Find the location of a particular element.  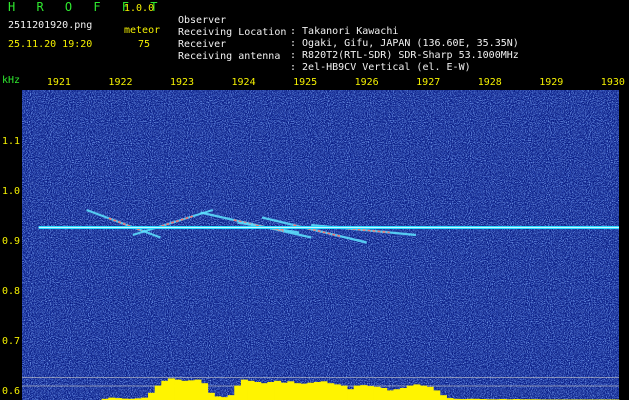

y-axis-label: kHz is located at coordinates (11, 80).